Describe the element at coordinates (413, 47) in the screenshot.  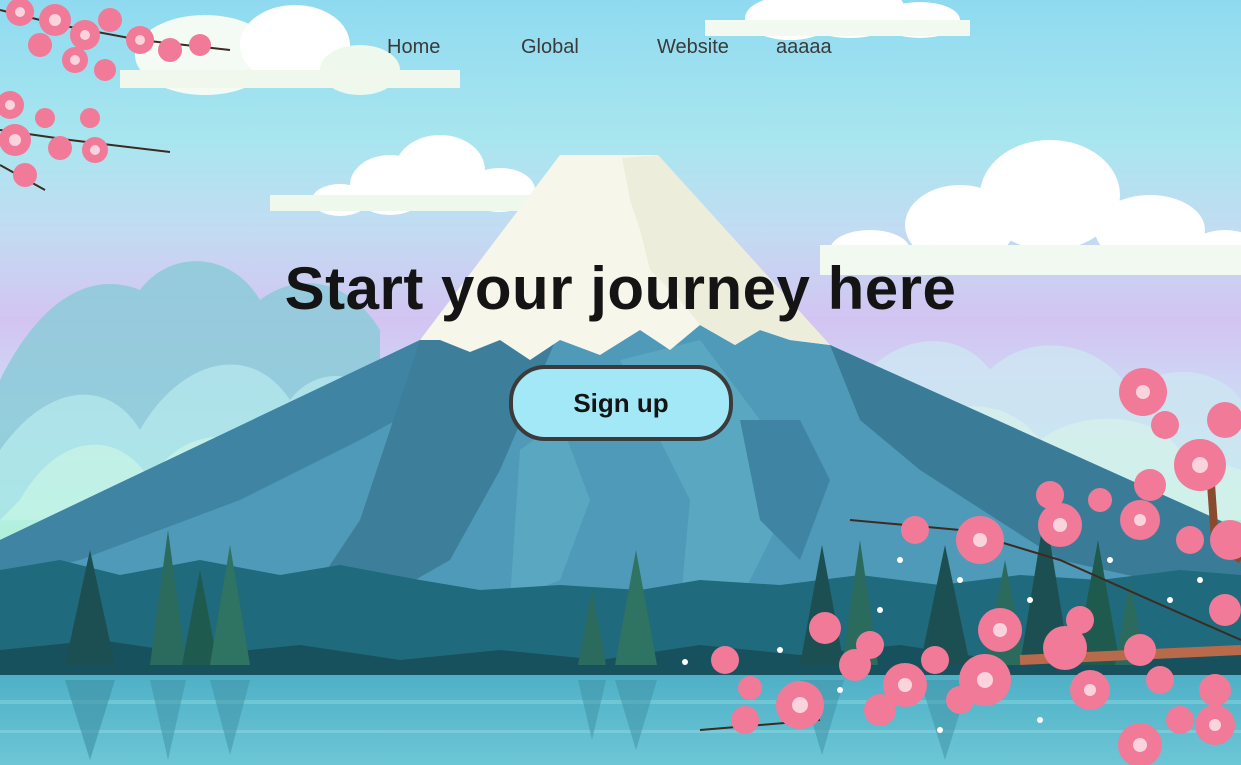
I see `nav-link-home: Home` at that location.